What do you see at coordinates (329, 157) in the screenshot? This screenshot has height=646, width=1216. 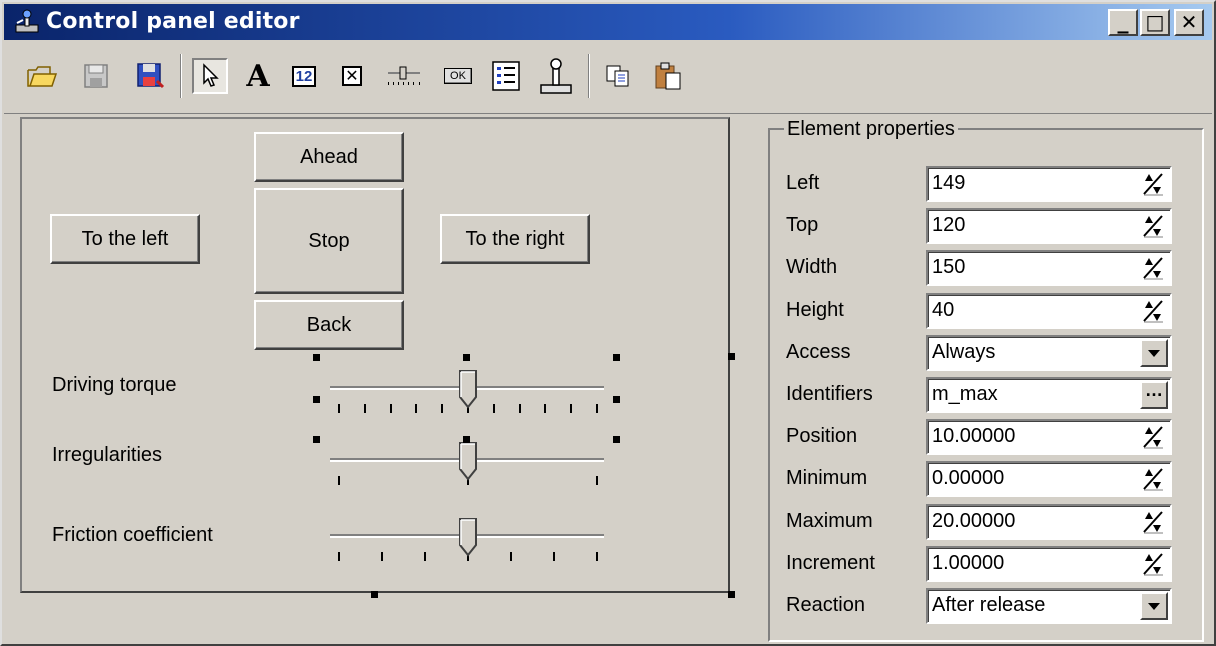 I see `ahead-button: Ahead` at bounding box center [329, 157].